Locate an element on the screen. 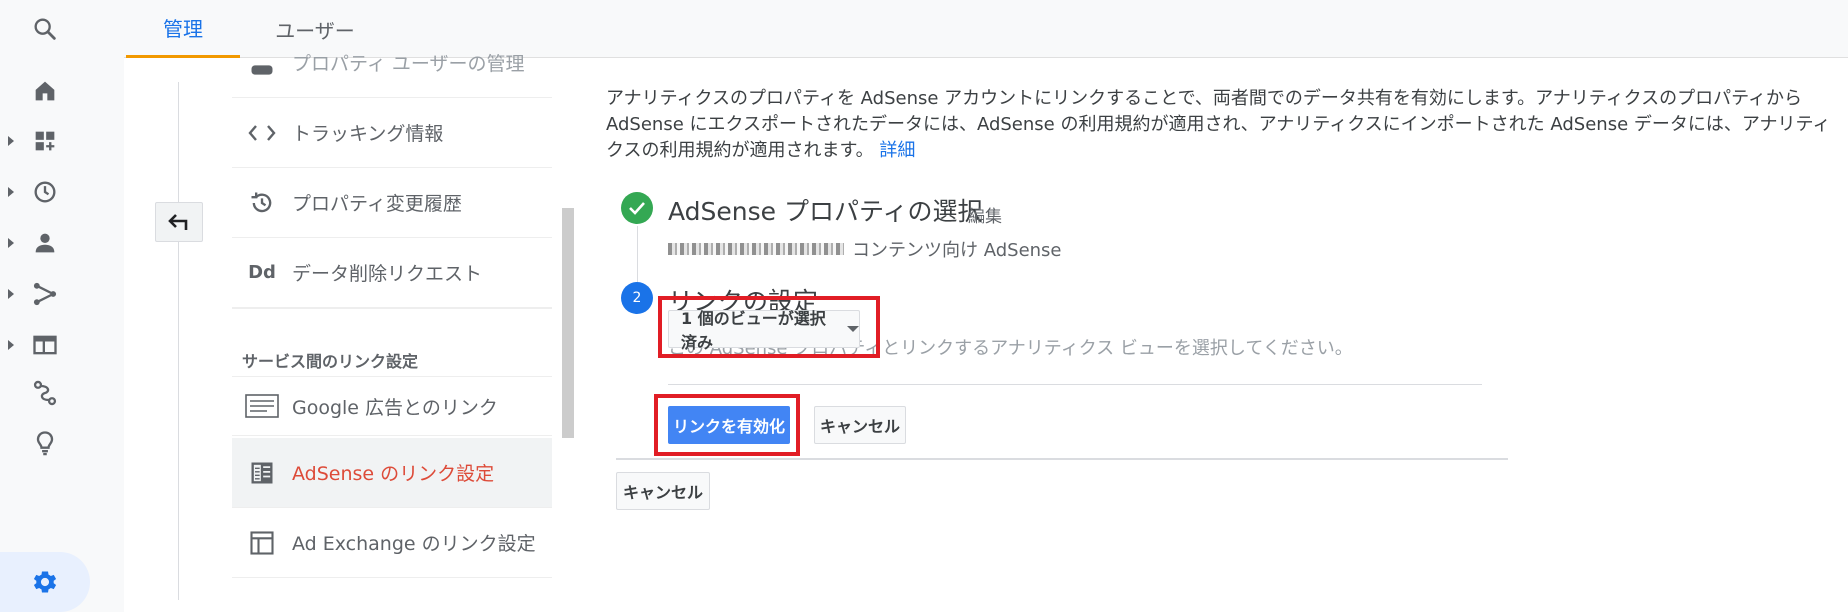  details-link: 詳細 is located at coordinates (897, 150).